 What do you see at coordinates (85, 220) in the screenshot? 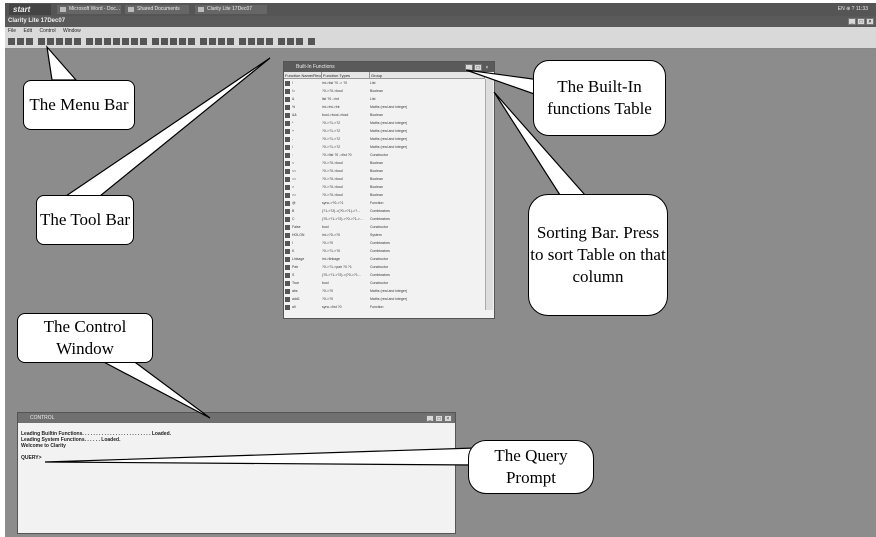
I see `callout-tool-bar: The Tool Bar` at bounding box center [85, 220].